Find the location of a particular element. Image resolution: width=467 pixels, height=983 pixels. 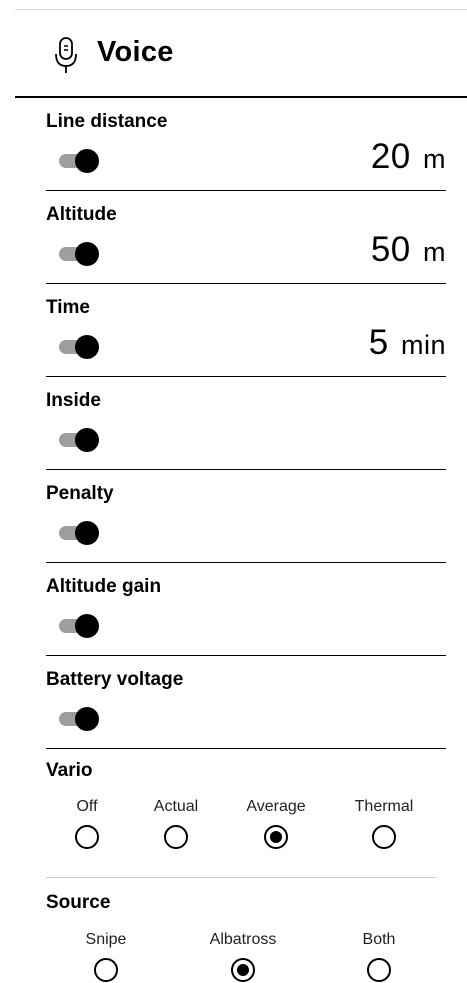

inside-toggle is located at coordinates (81, 439).